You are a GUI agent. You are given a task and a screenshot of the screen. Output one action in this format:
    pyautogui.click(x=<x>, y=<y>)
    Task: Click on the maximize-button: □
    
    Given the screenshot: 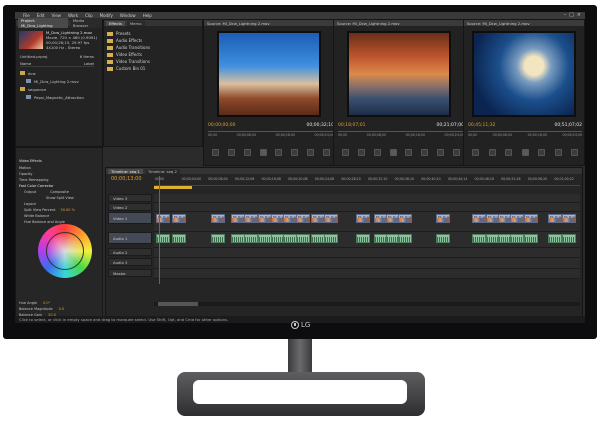 What is the action you would take?
    pyautogui.click(x=571, y=15)
    